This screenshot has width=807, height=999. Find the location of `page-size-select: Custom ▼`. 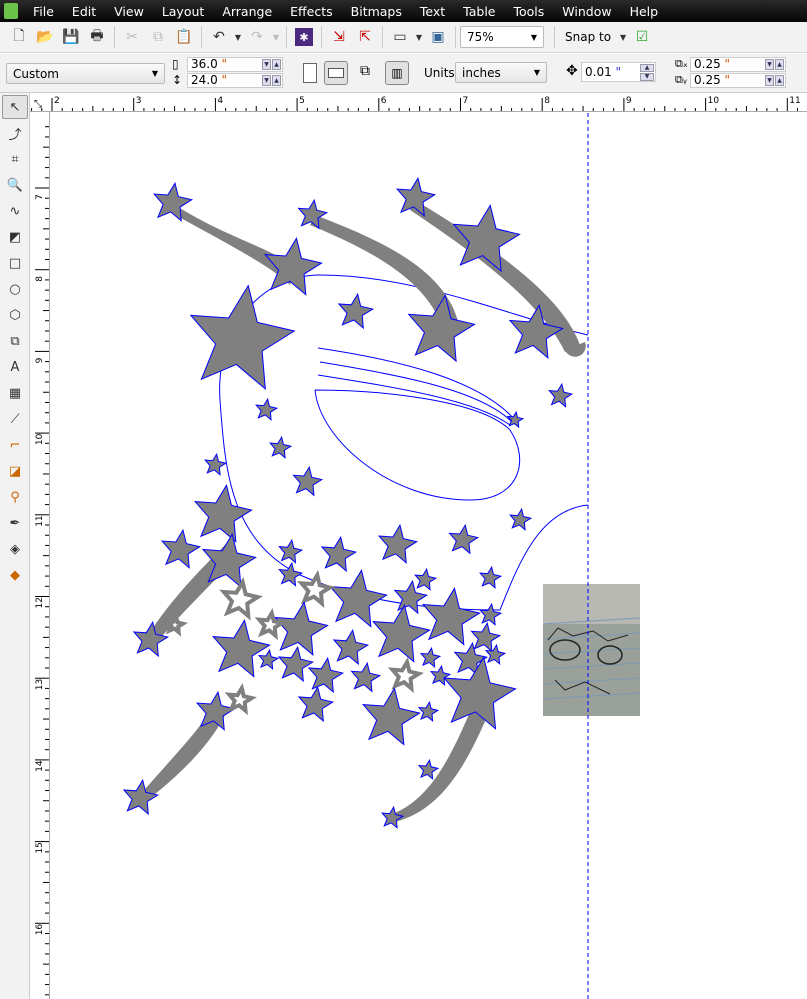

page-size-select: Custom ▼ is located at coordinates (85, 73).